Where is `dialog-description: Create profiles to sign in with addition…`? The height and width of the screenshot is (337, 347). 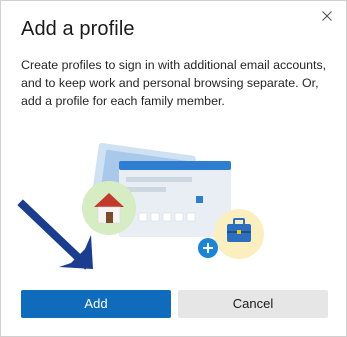 dialog-description: Create profiles to sign in with addition… is located at coordinates (174, 83).